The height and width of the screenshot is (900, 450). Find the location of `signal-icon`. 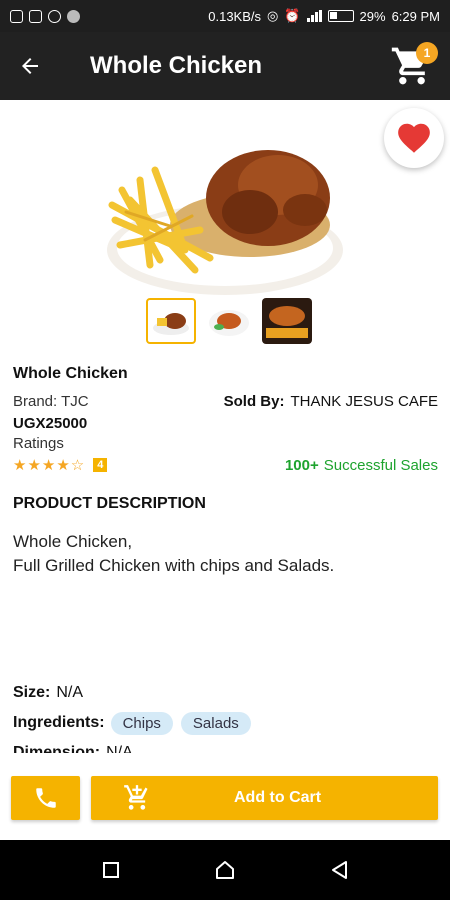

signal-icon is located at coordinates (314, 16).